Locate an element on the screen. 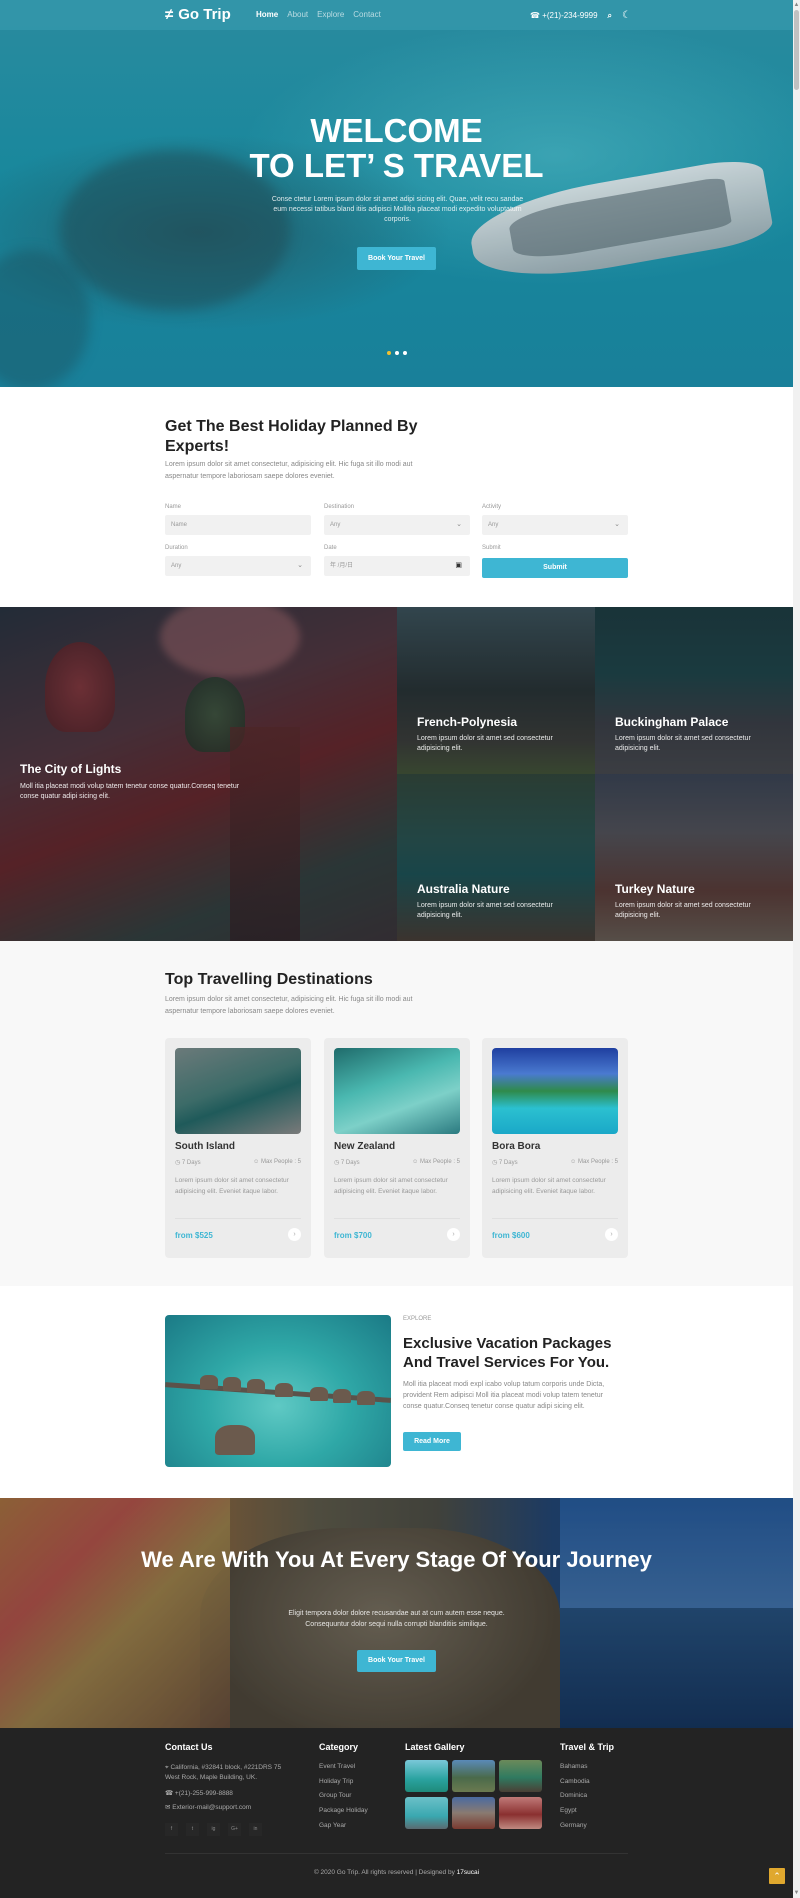  search-icon: ⌕ is located at coordinates (610, 16).